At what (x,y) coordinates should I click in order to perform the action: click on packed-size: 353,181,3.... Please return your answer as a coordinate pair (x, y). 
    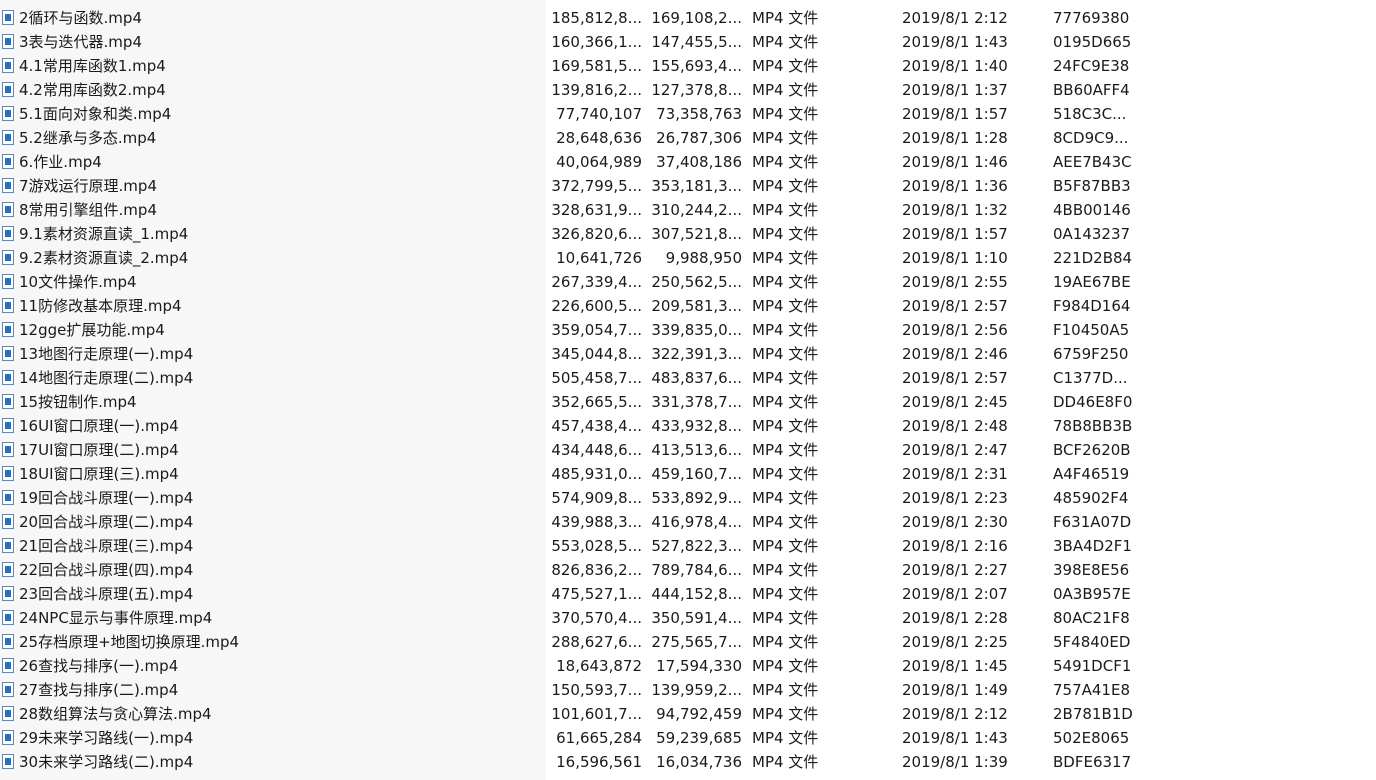
    Looking at the image, I should click on (696, 186).